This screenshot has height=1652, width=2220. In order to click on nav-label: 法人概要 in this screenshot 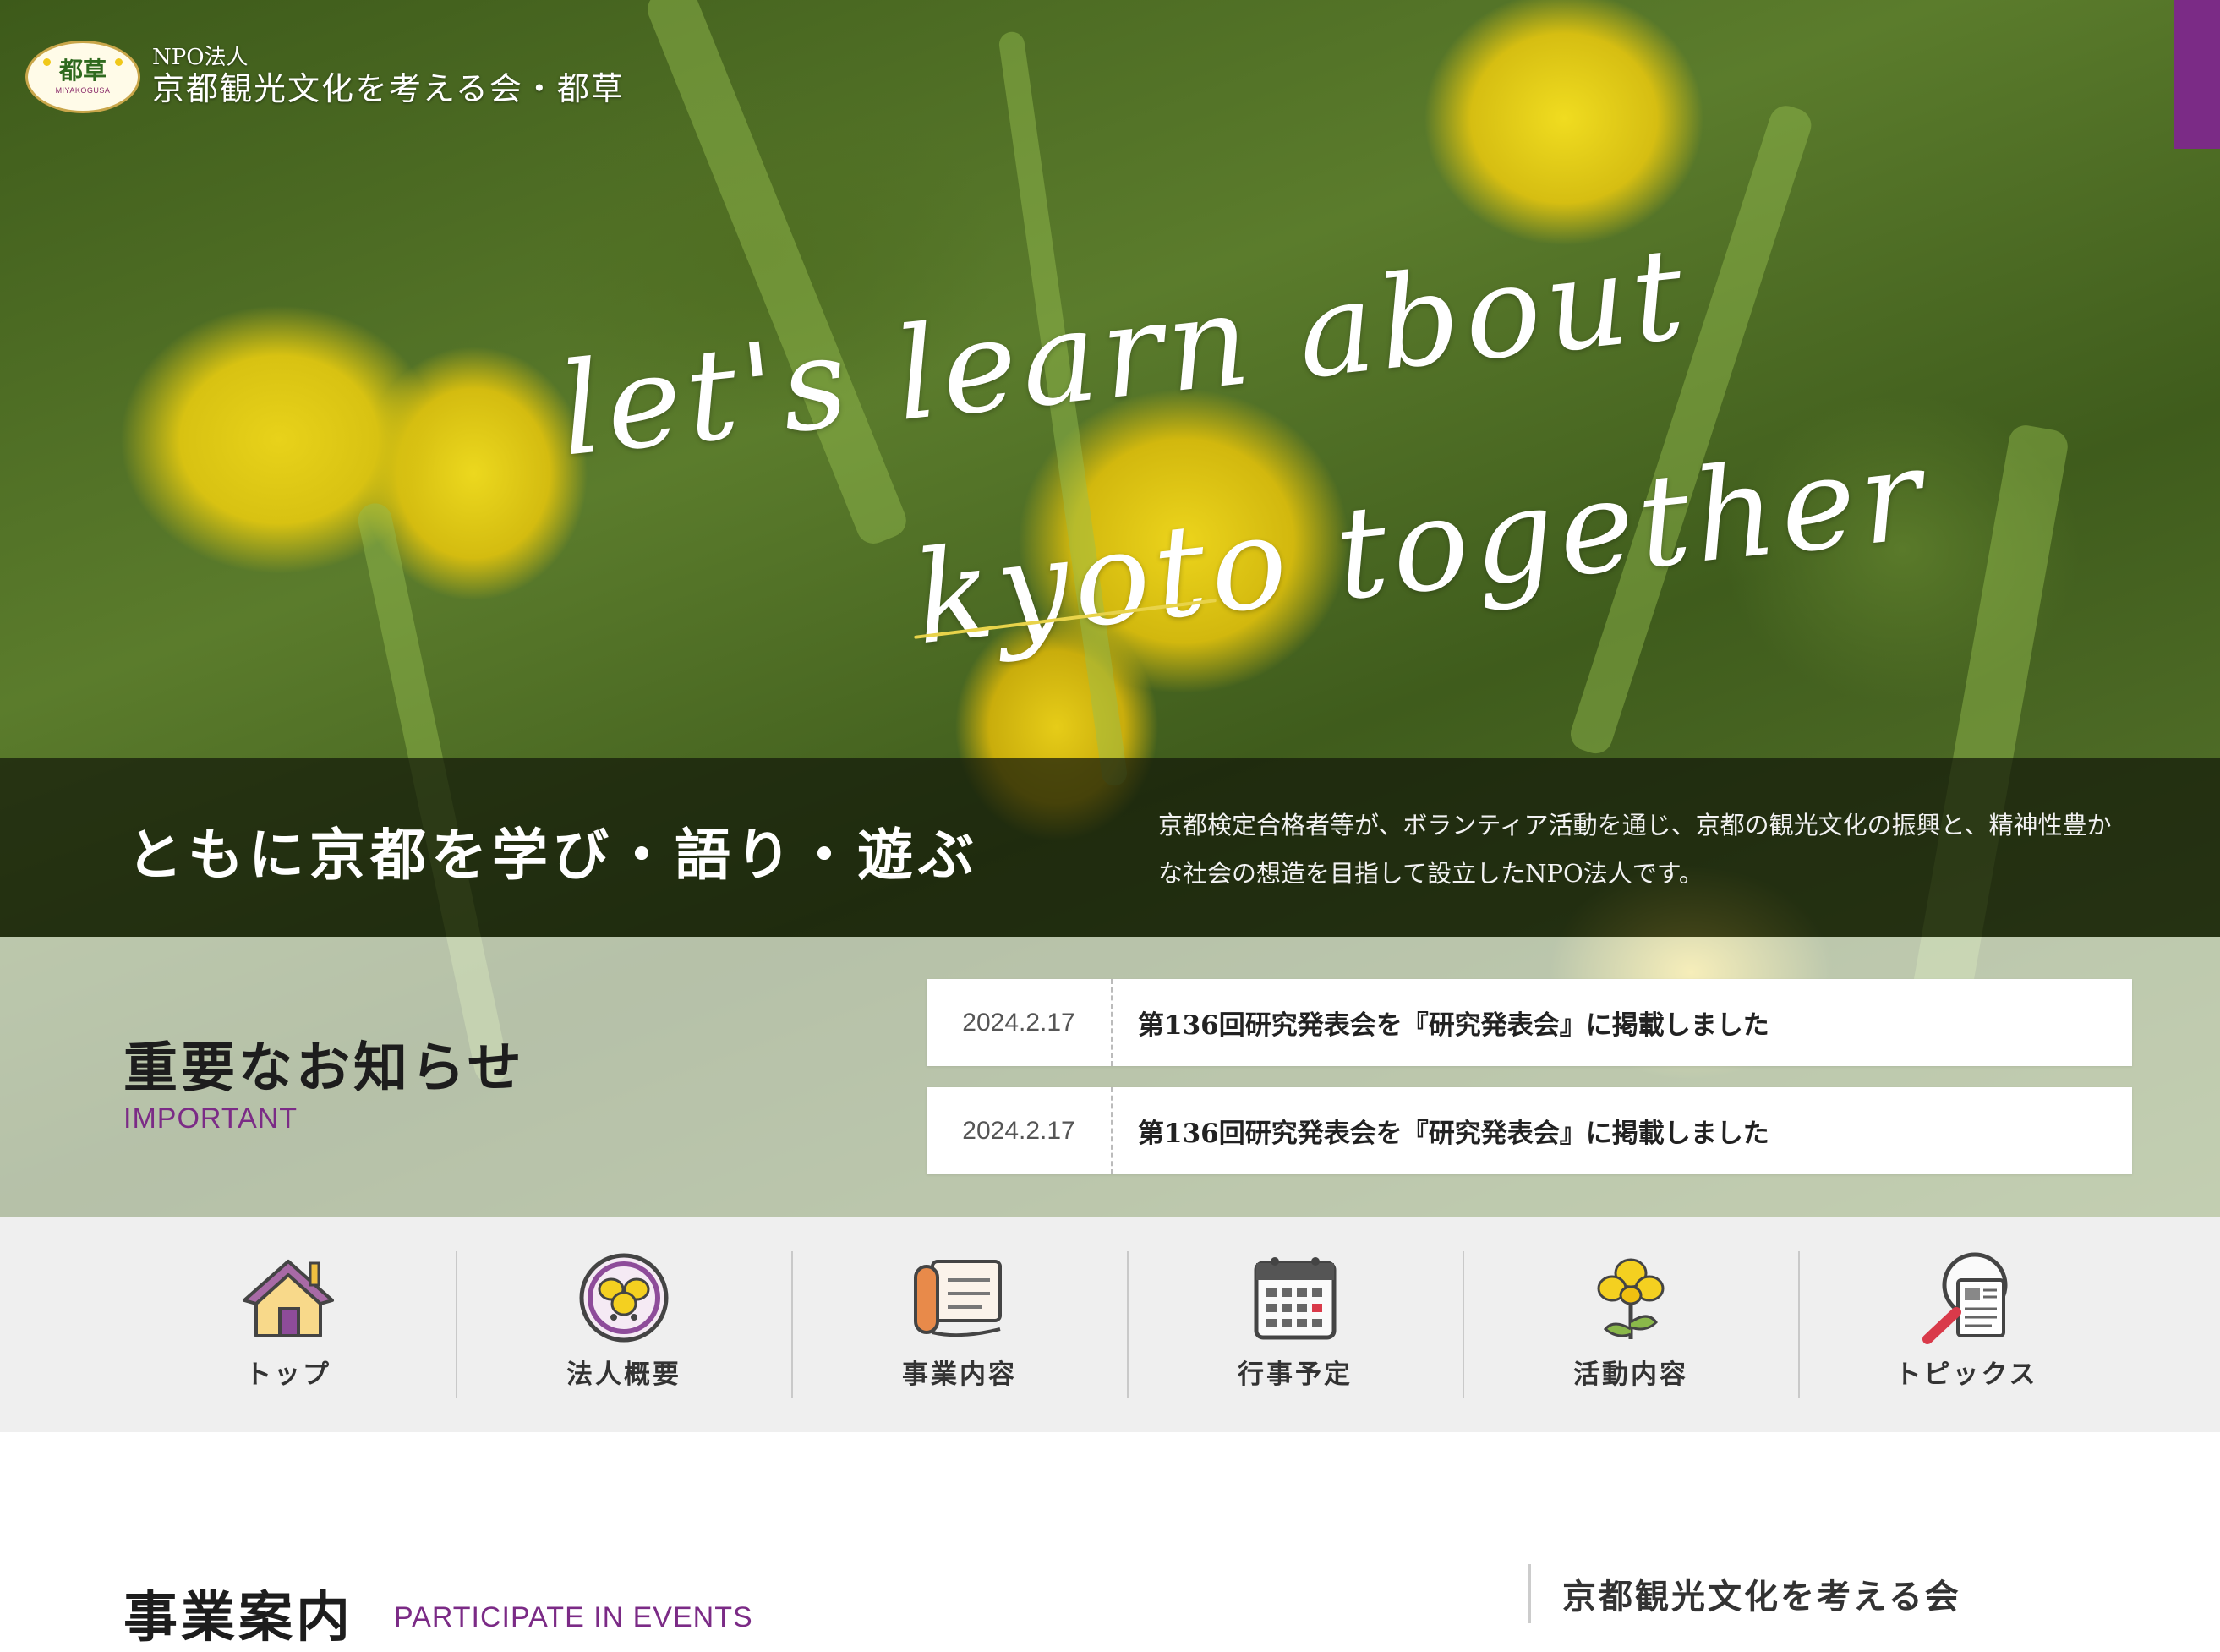, I will do `click(623, 1374)`.